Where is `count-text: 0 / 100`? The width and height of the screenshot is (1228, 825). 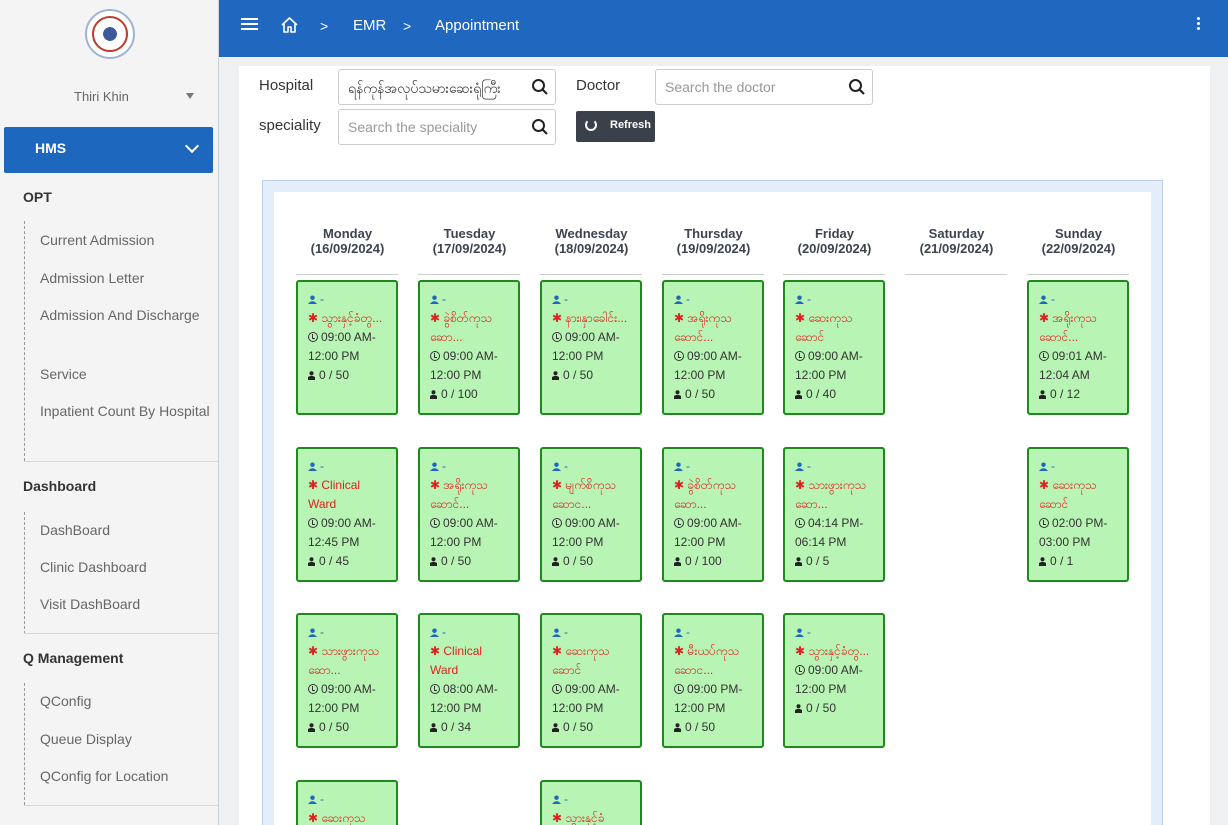
count-text: 0 / 100 is located at coordinates (459, 394).